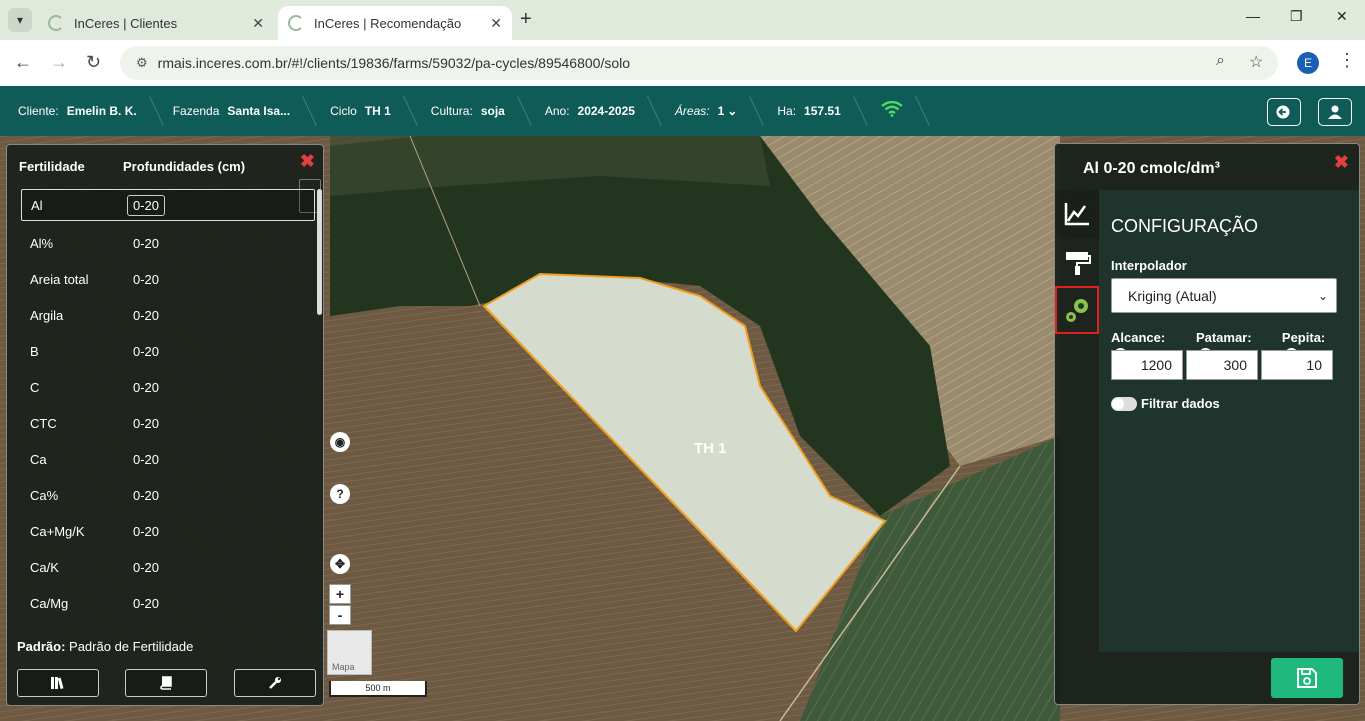  Describe the element at coordinates (588, 111) in the screenshot. I see `breadcrumb-ano: Ano: 2024-2025` at that location.